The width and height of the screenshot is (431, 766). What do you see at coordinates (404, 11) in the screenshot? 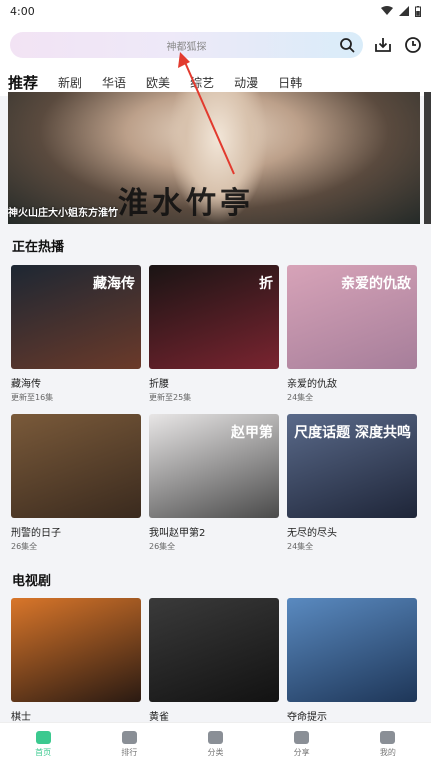
I see `signal-icon` at bounding box center [404, 11].